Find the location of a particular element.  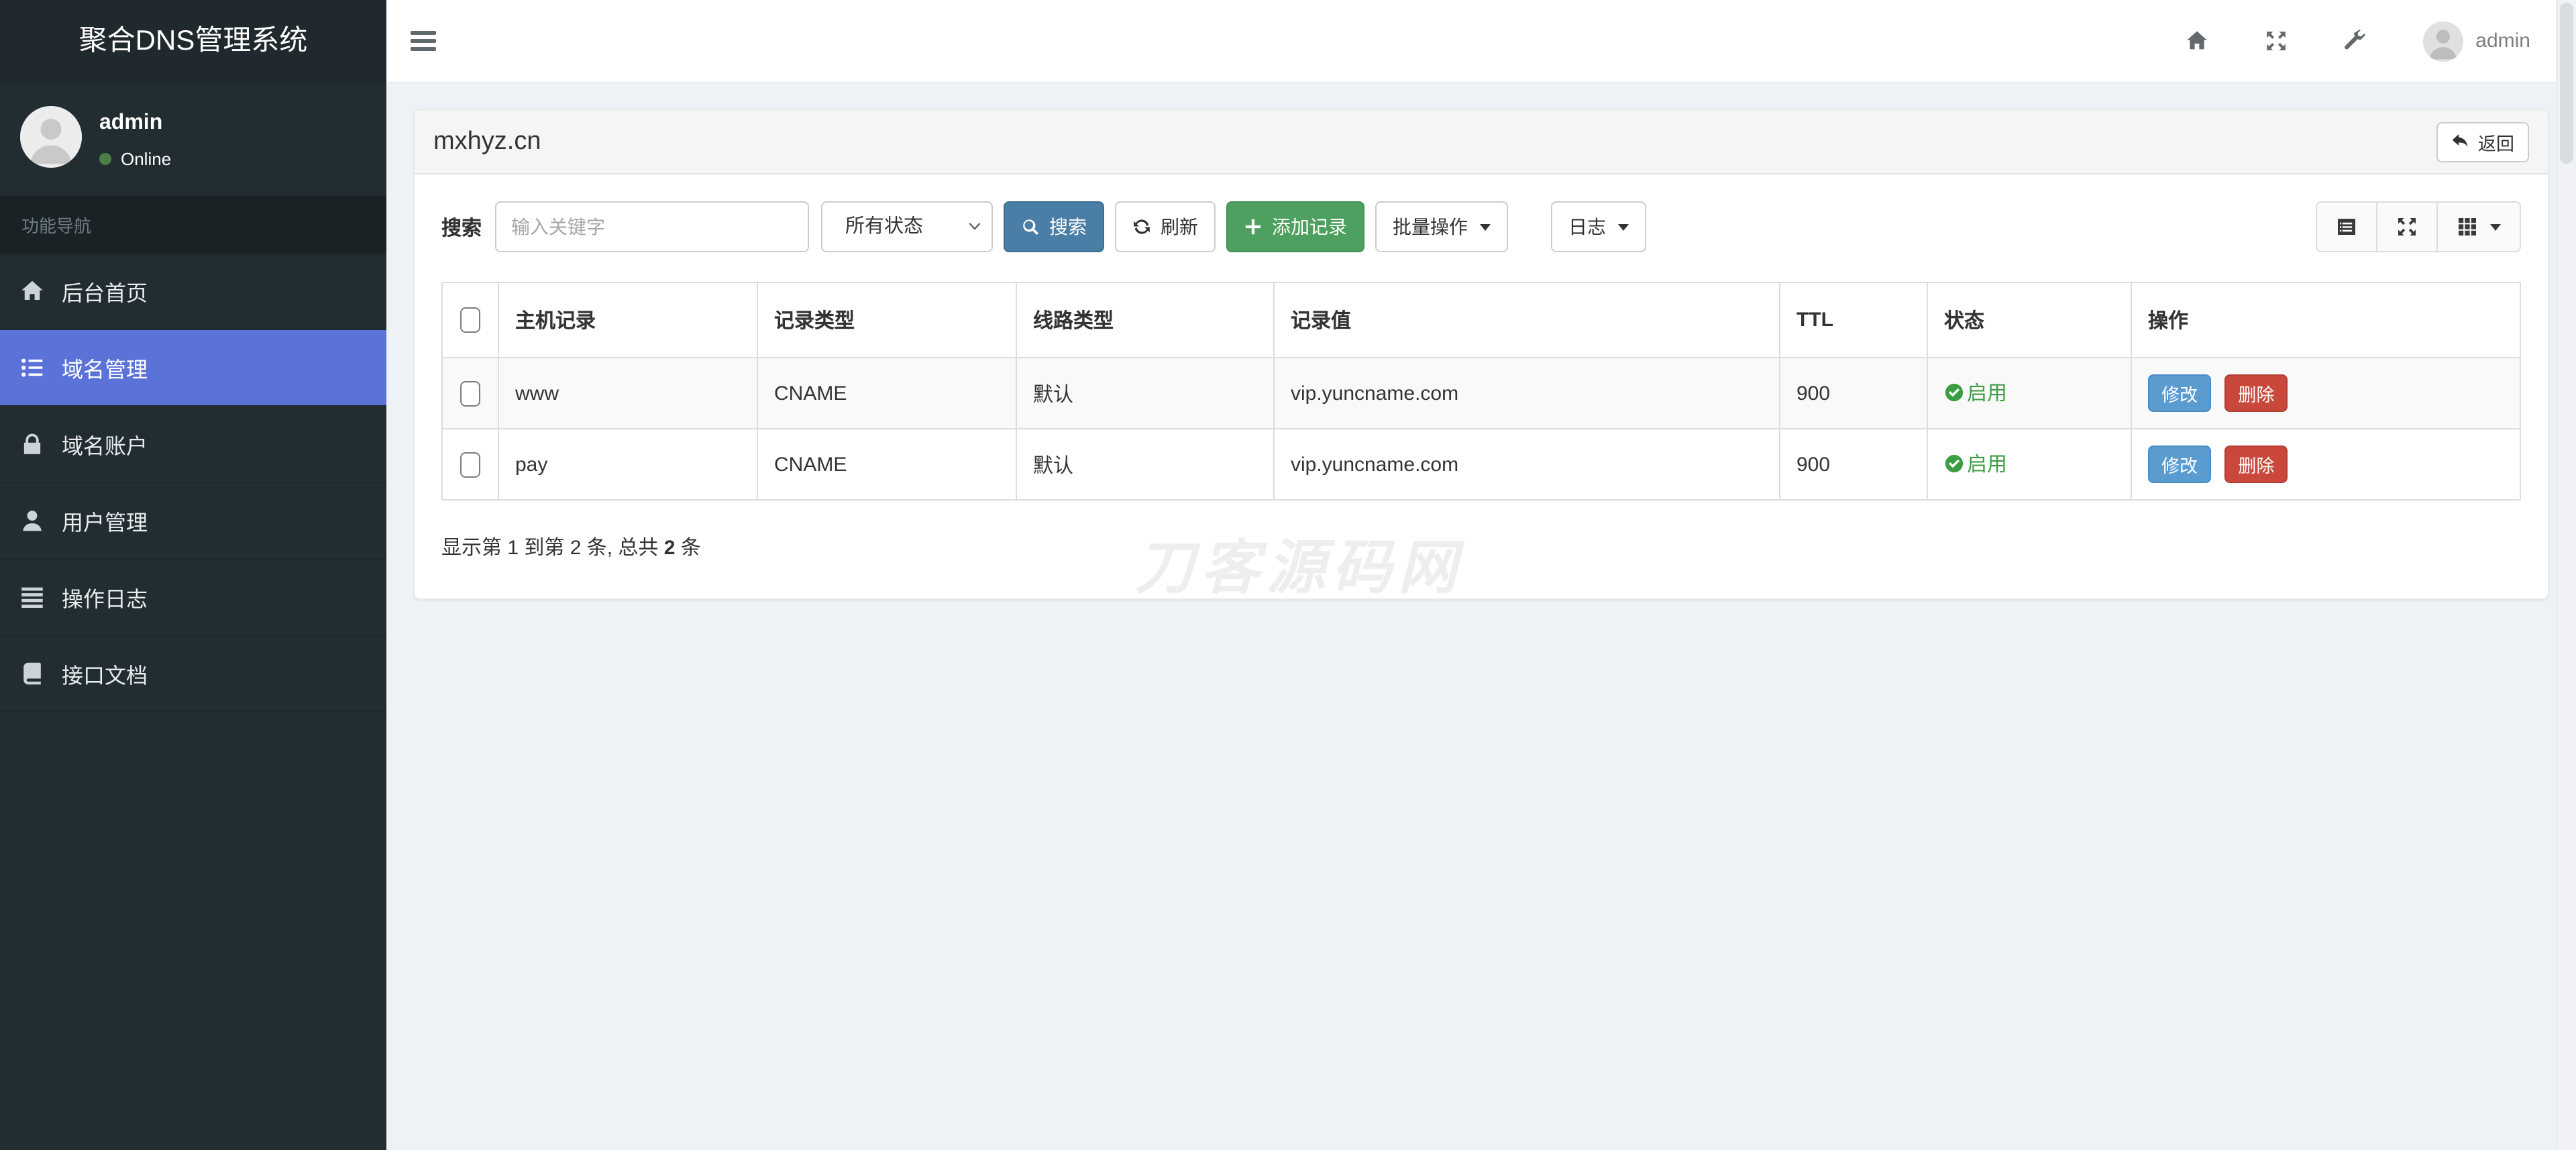

sidebar-user-panel: admin Online is located at coordinates (193, 139).